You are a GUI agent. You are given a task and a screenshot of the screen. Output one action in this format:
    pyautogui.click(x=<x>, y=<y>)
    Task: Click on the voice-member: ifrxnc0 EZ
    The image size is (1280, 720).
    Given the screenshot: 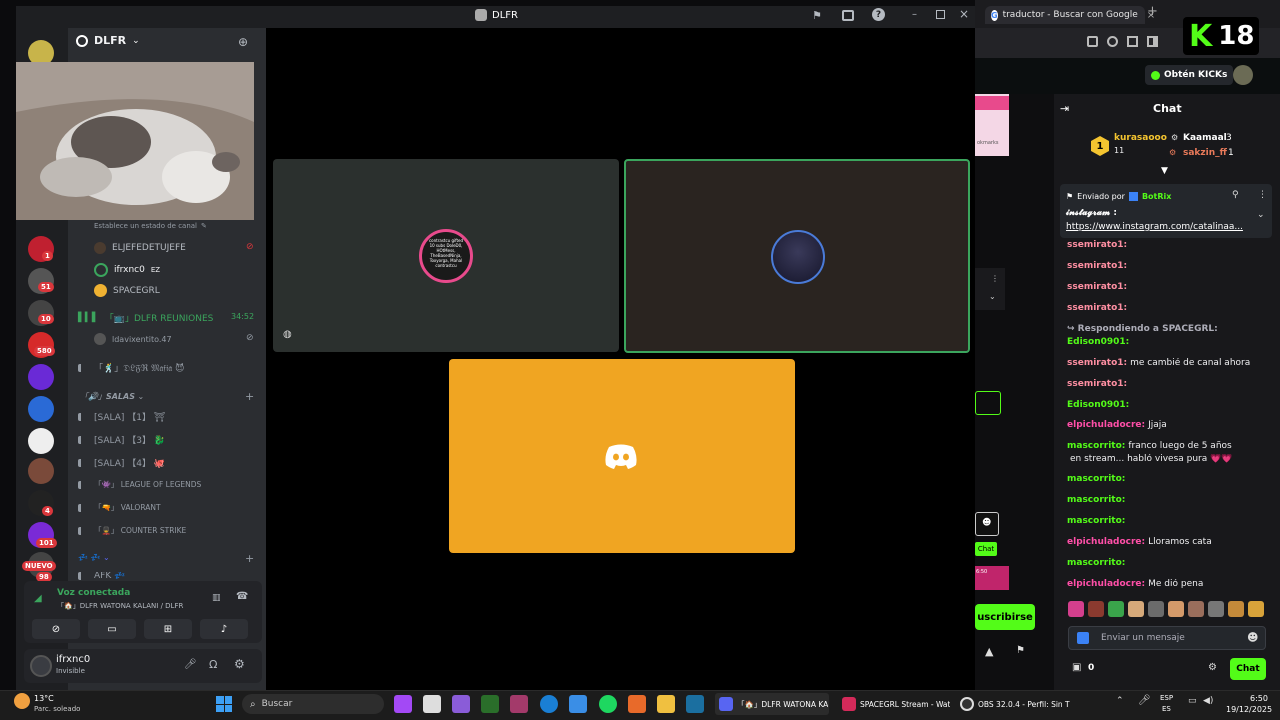 What is the action you would take?
    pyautogui.click(x=127, y=270)
    